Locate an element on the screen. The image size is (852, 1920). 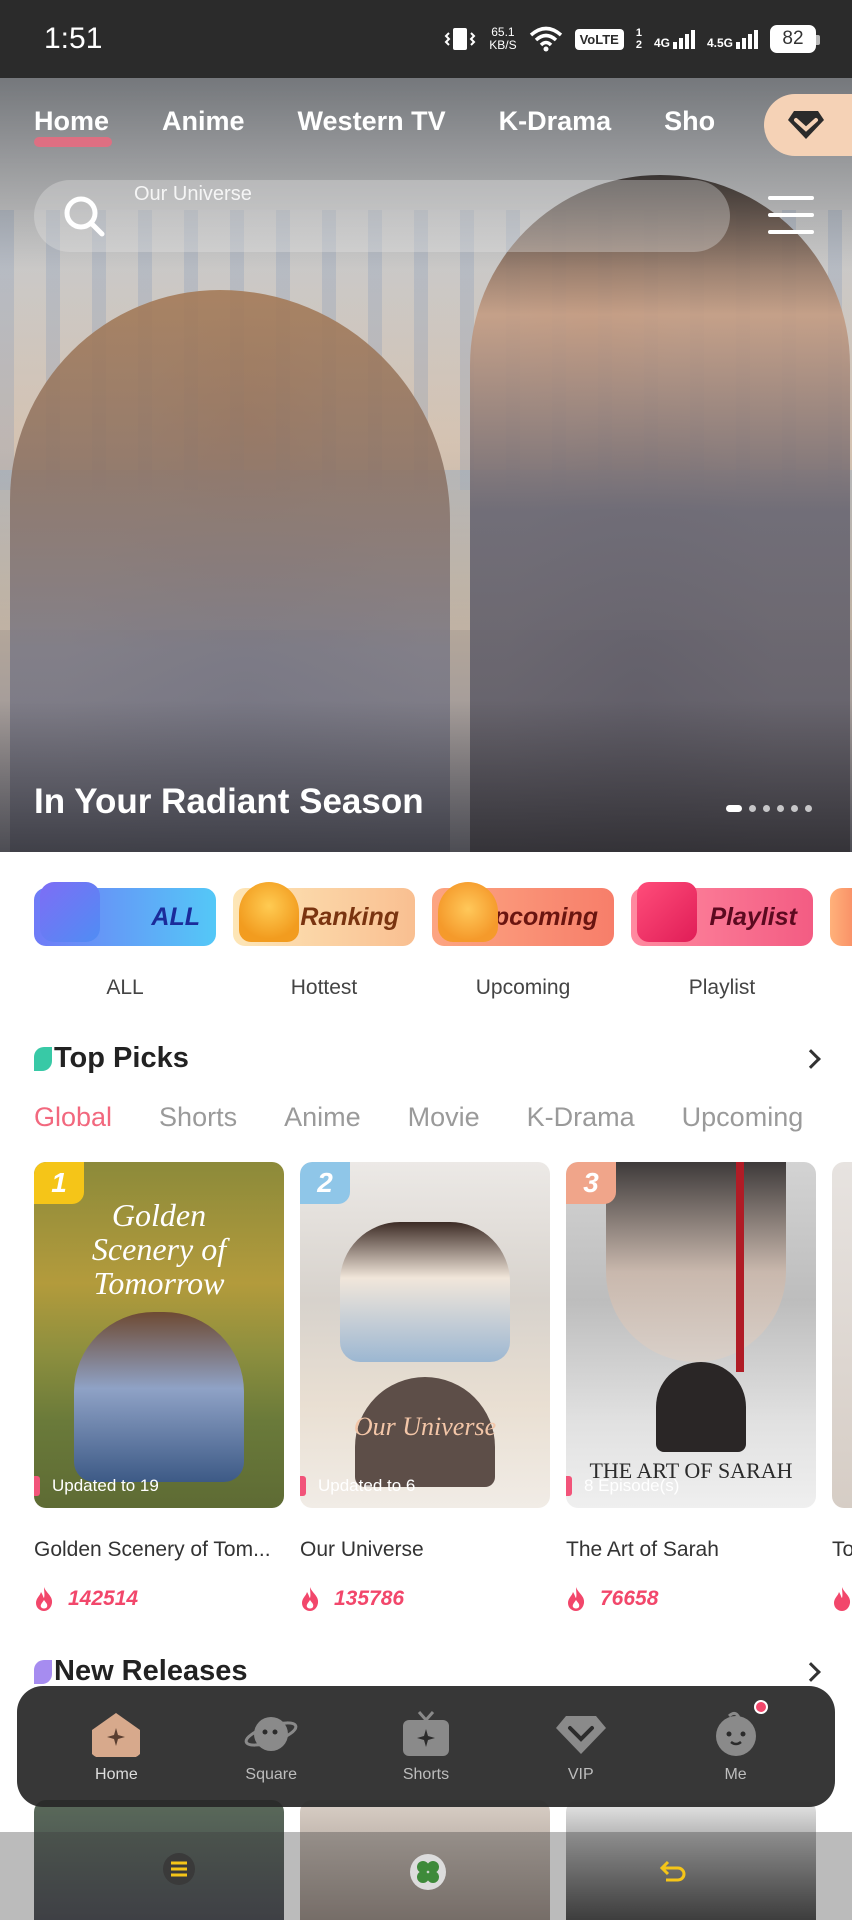
trophy-icon is located at coordinates (269, 912).